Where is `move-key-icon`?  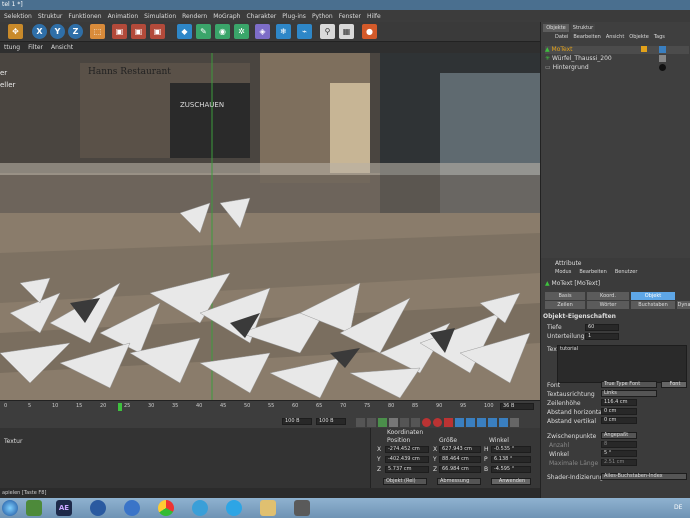
move-key-icon is located at coordinates (459, 422).